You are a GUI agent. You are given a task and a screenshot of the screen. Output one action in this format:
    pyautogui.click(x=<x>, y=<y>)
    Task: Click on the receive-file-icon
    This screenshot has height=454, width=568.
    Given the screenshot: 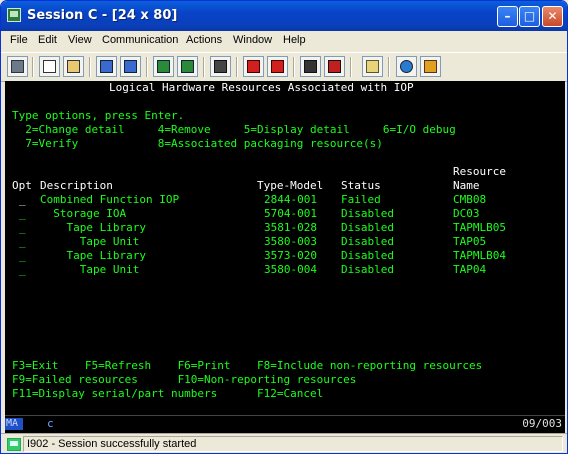 What is the action you would take?
    pyautogui.click(x=130, y=66)
    